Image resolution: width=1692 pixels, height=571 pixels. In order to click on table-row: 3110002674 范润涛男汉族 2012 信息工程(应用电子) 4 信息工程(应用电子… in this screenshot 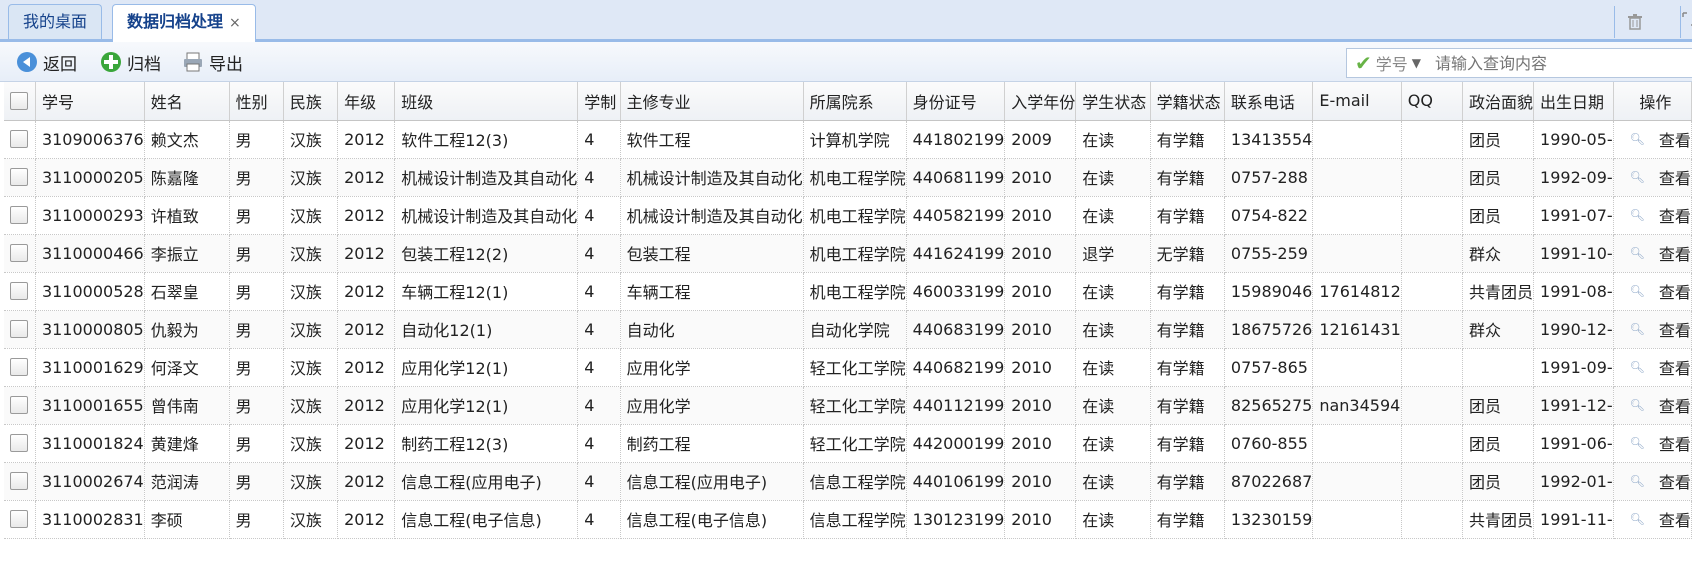, I will do `click(848, 481)`.